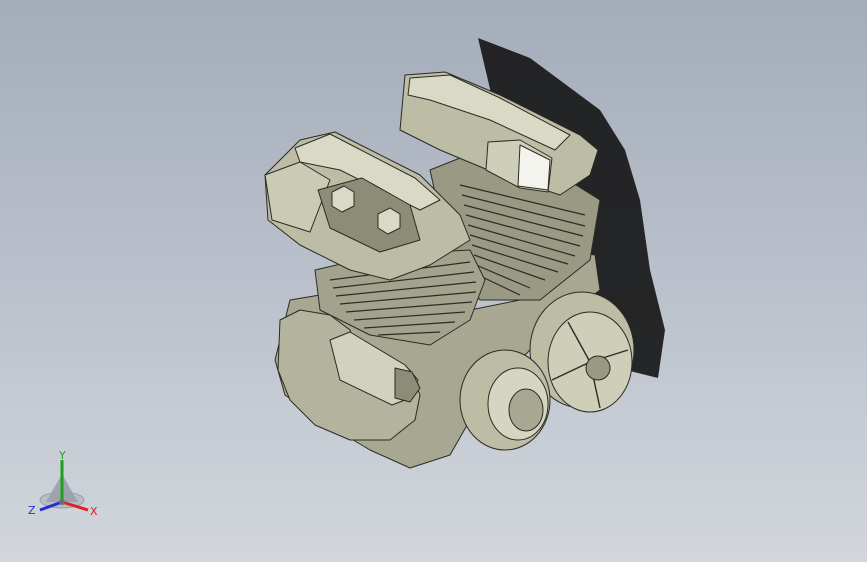  Describe the element at coordinates (62, 455) in the screenshot. I see `triad-y-label: Y` at that location.